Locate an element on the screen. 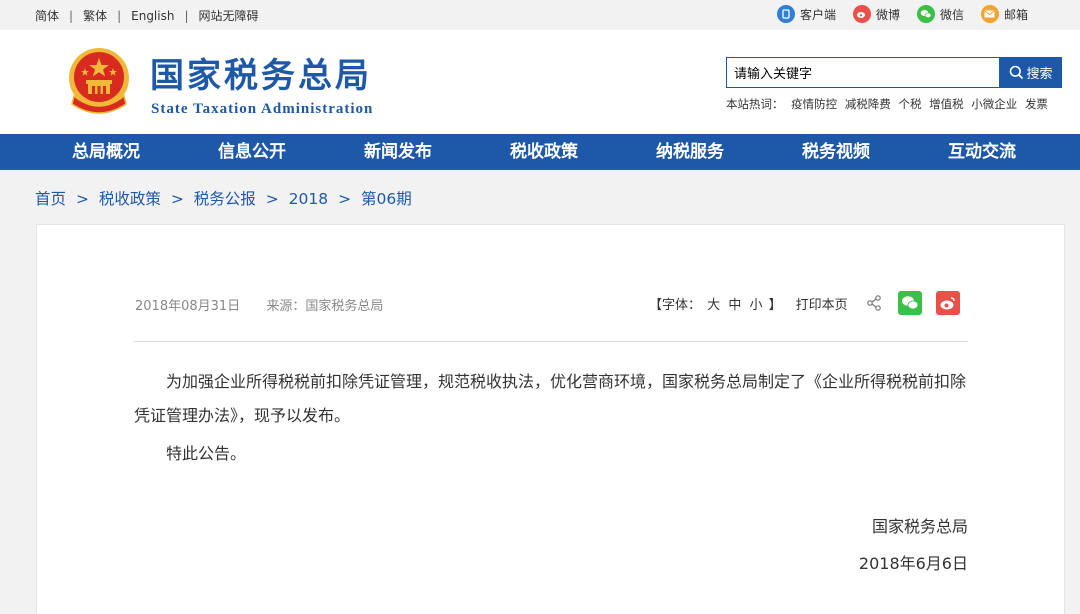  breadcrumb-issue: 第06期 is located at coordinates (386, 199).